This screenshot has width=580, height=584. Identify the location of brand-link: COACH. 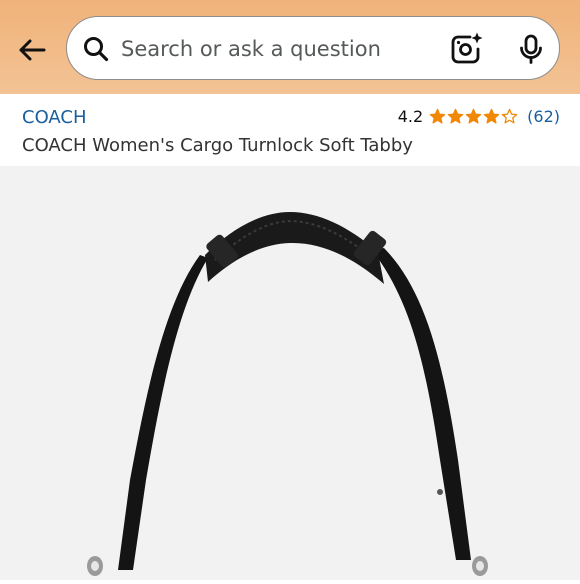
(54, 117).